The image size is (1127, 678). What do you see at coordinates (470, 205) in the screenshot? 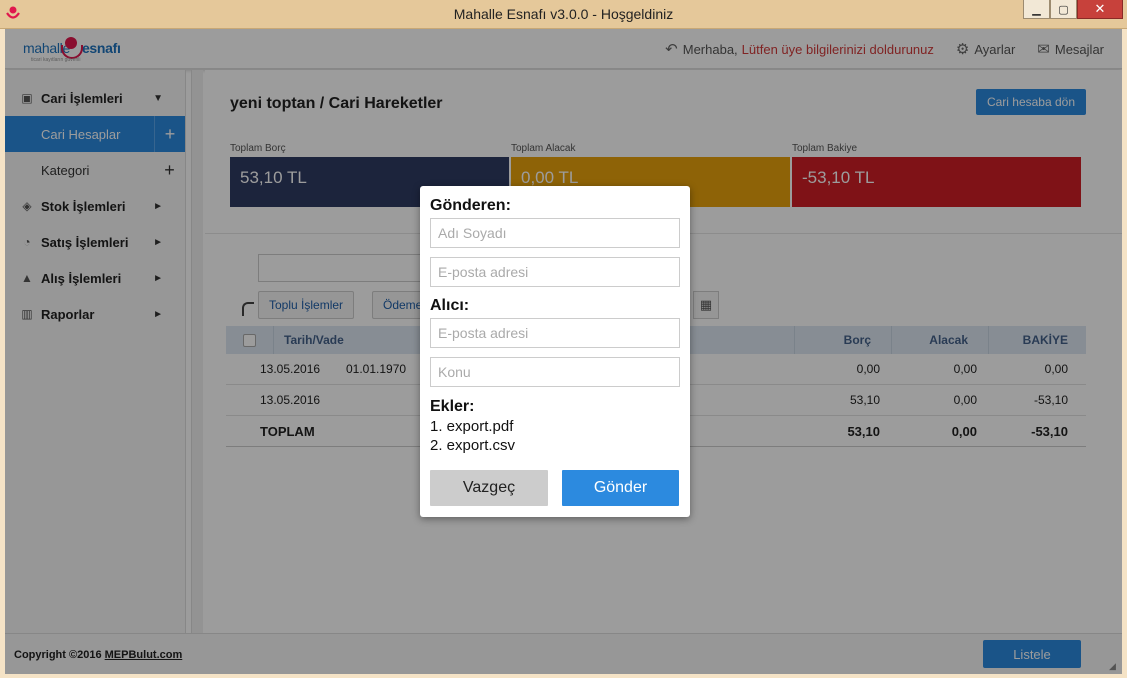
I see `sender-heading: Gönderen:` at bounding box center [470, 205].